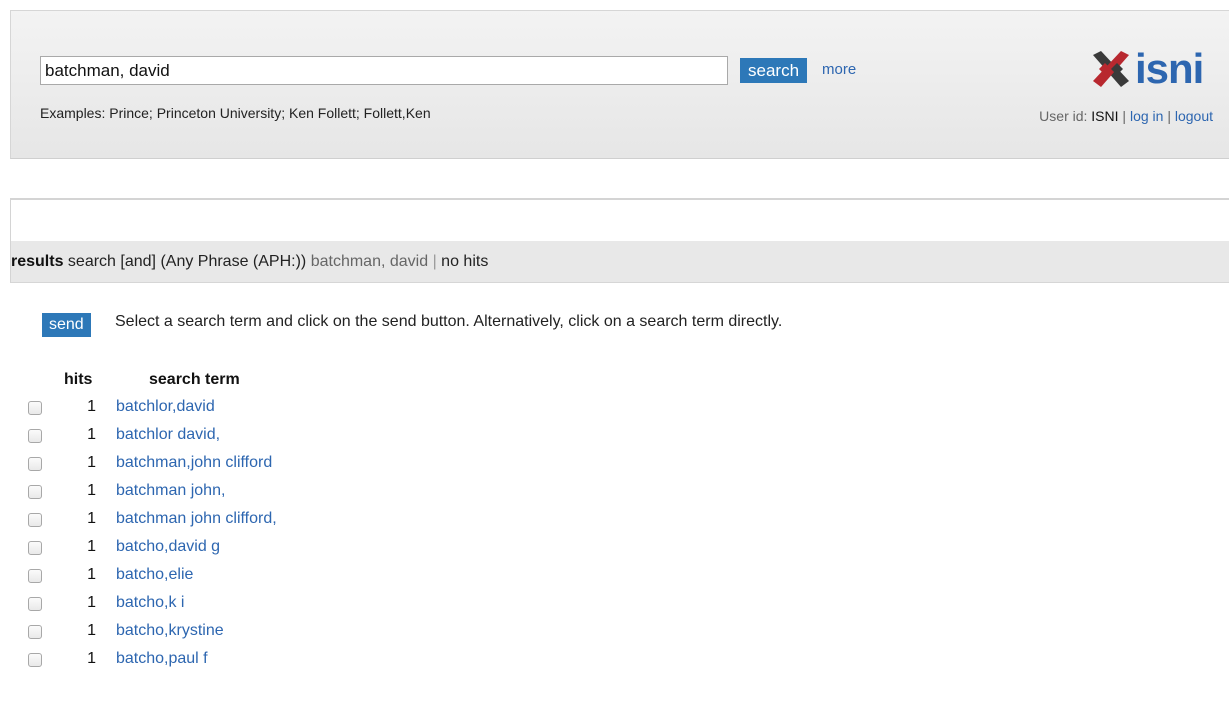 Image resolution: width=1229 pixels, height=722 pixels. Describe the element at coordinates (774, 70) in the screenshot. I see `search-button: search` at that location.